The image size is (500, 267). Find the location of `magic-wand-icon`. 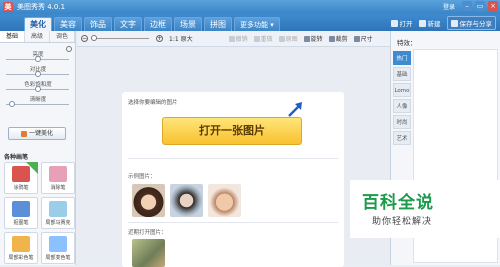

magic-wand-icon is located at coordinates (23, 133).